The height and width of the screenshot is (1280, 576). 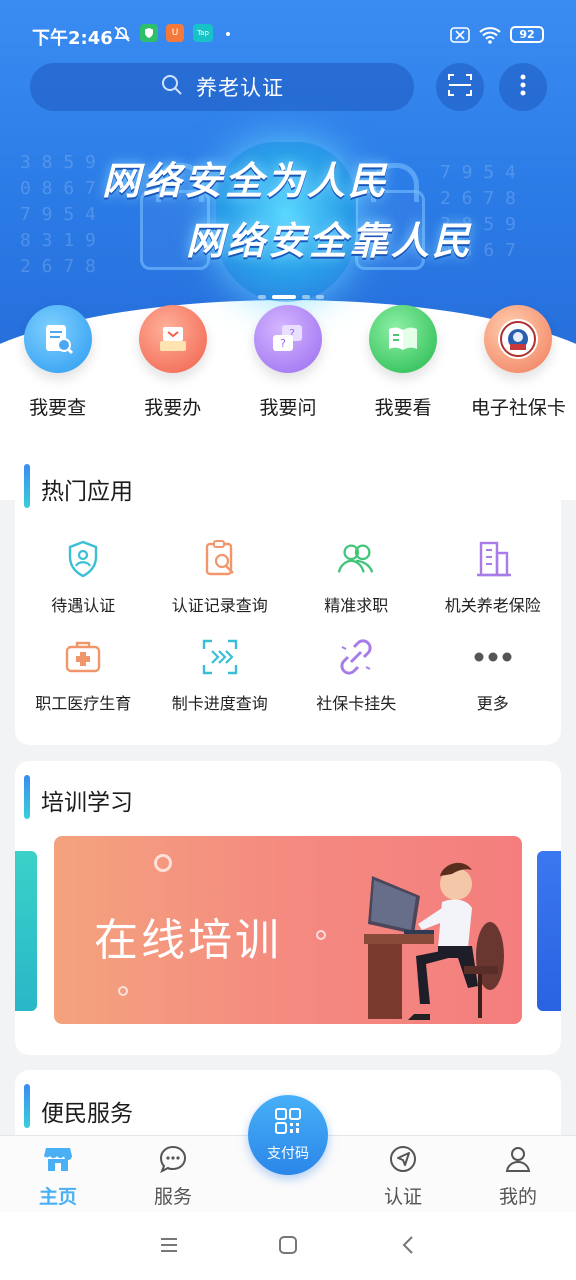 I want to click on section-title: 便民服务, so click(x=87, y=1114).